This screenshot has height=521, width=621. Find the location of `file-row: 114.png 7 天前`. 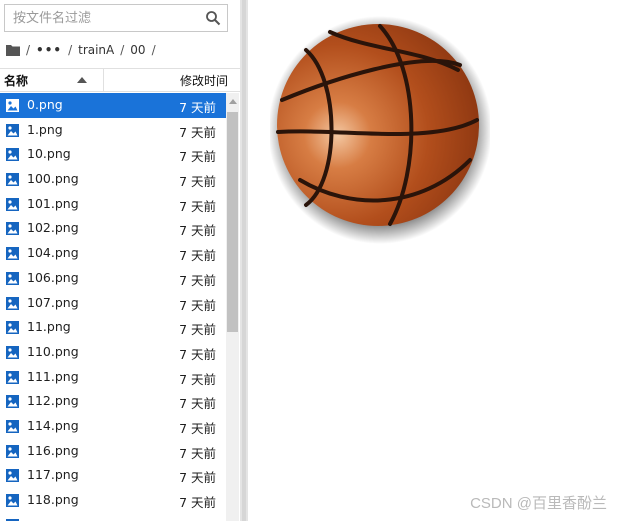

file-row: 114.png 7 天前 is located at coordinates (113, 426).